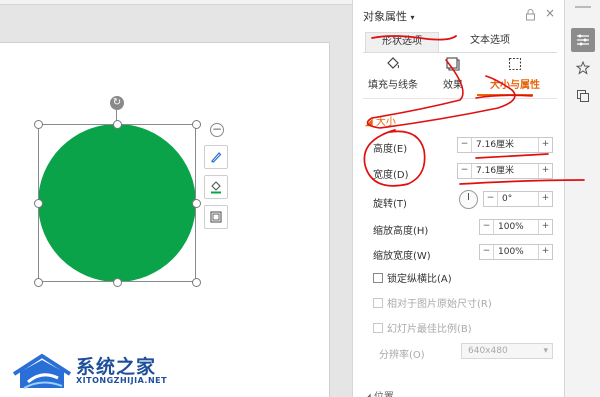 This screenshot has height=397, width=600. I want to click on watermark: 系统之家 XITONGZHIJIA.NET, so click(97, 371).